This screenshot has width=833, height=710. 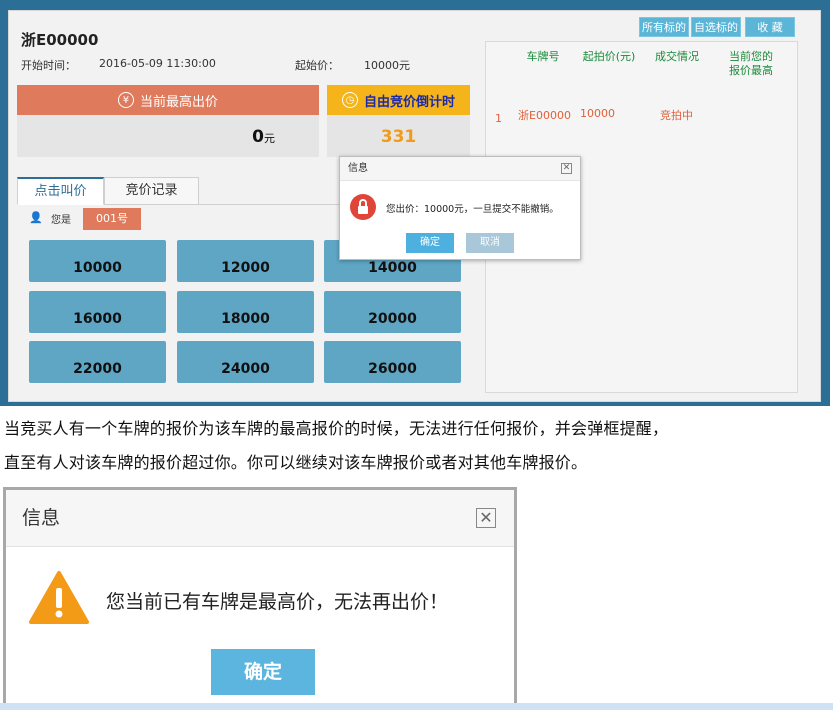 I want to click on tab-bid-history: 竞价记录, so click(x=151, y=191).